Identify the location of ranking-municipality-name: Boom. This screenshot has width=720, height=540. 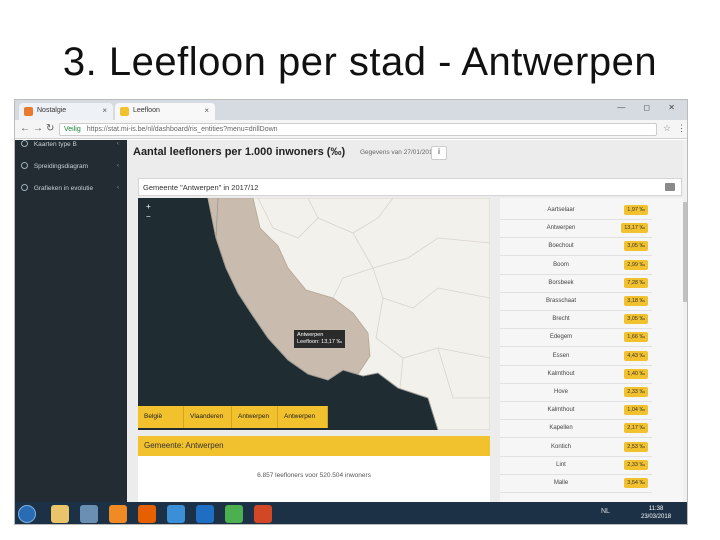
(561, 264).